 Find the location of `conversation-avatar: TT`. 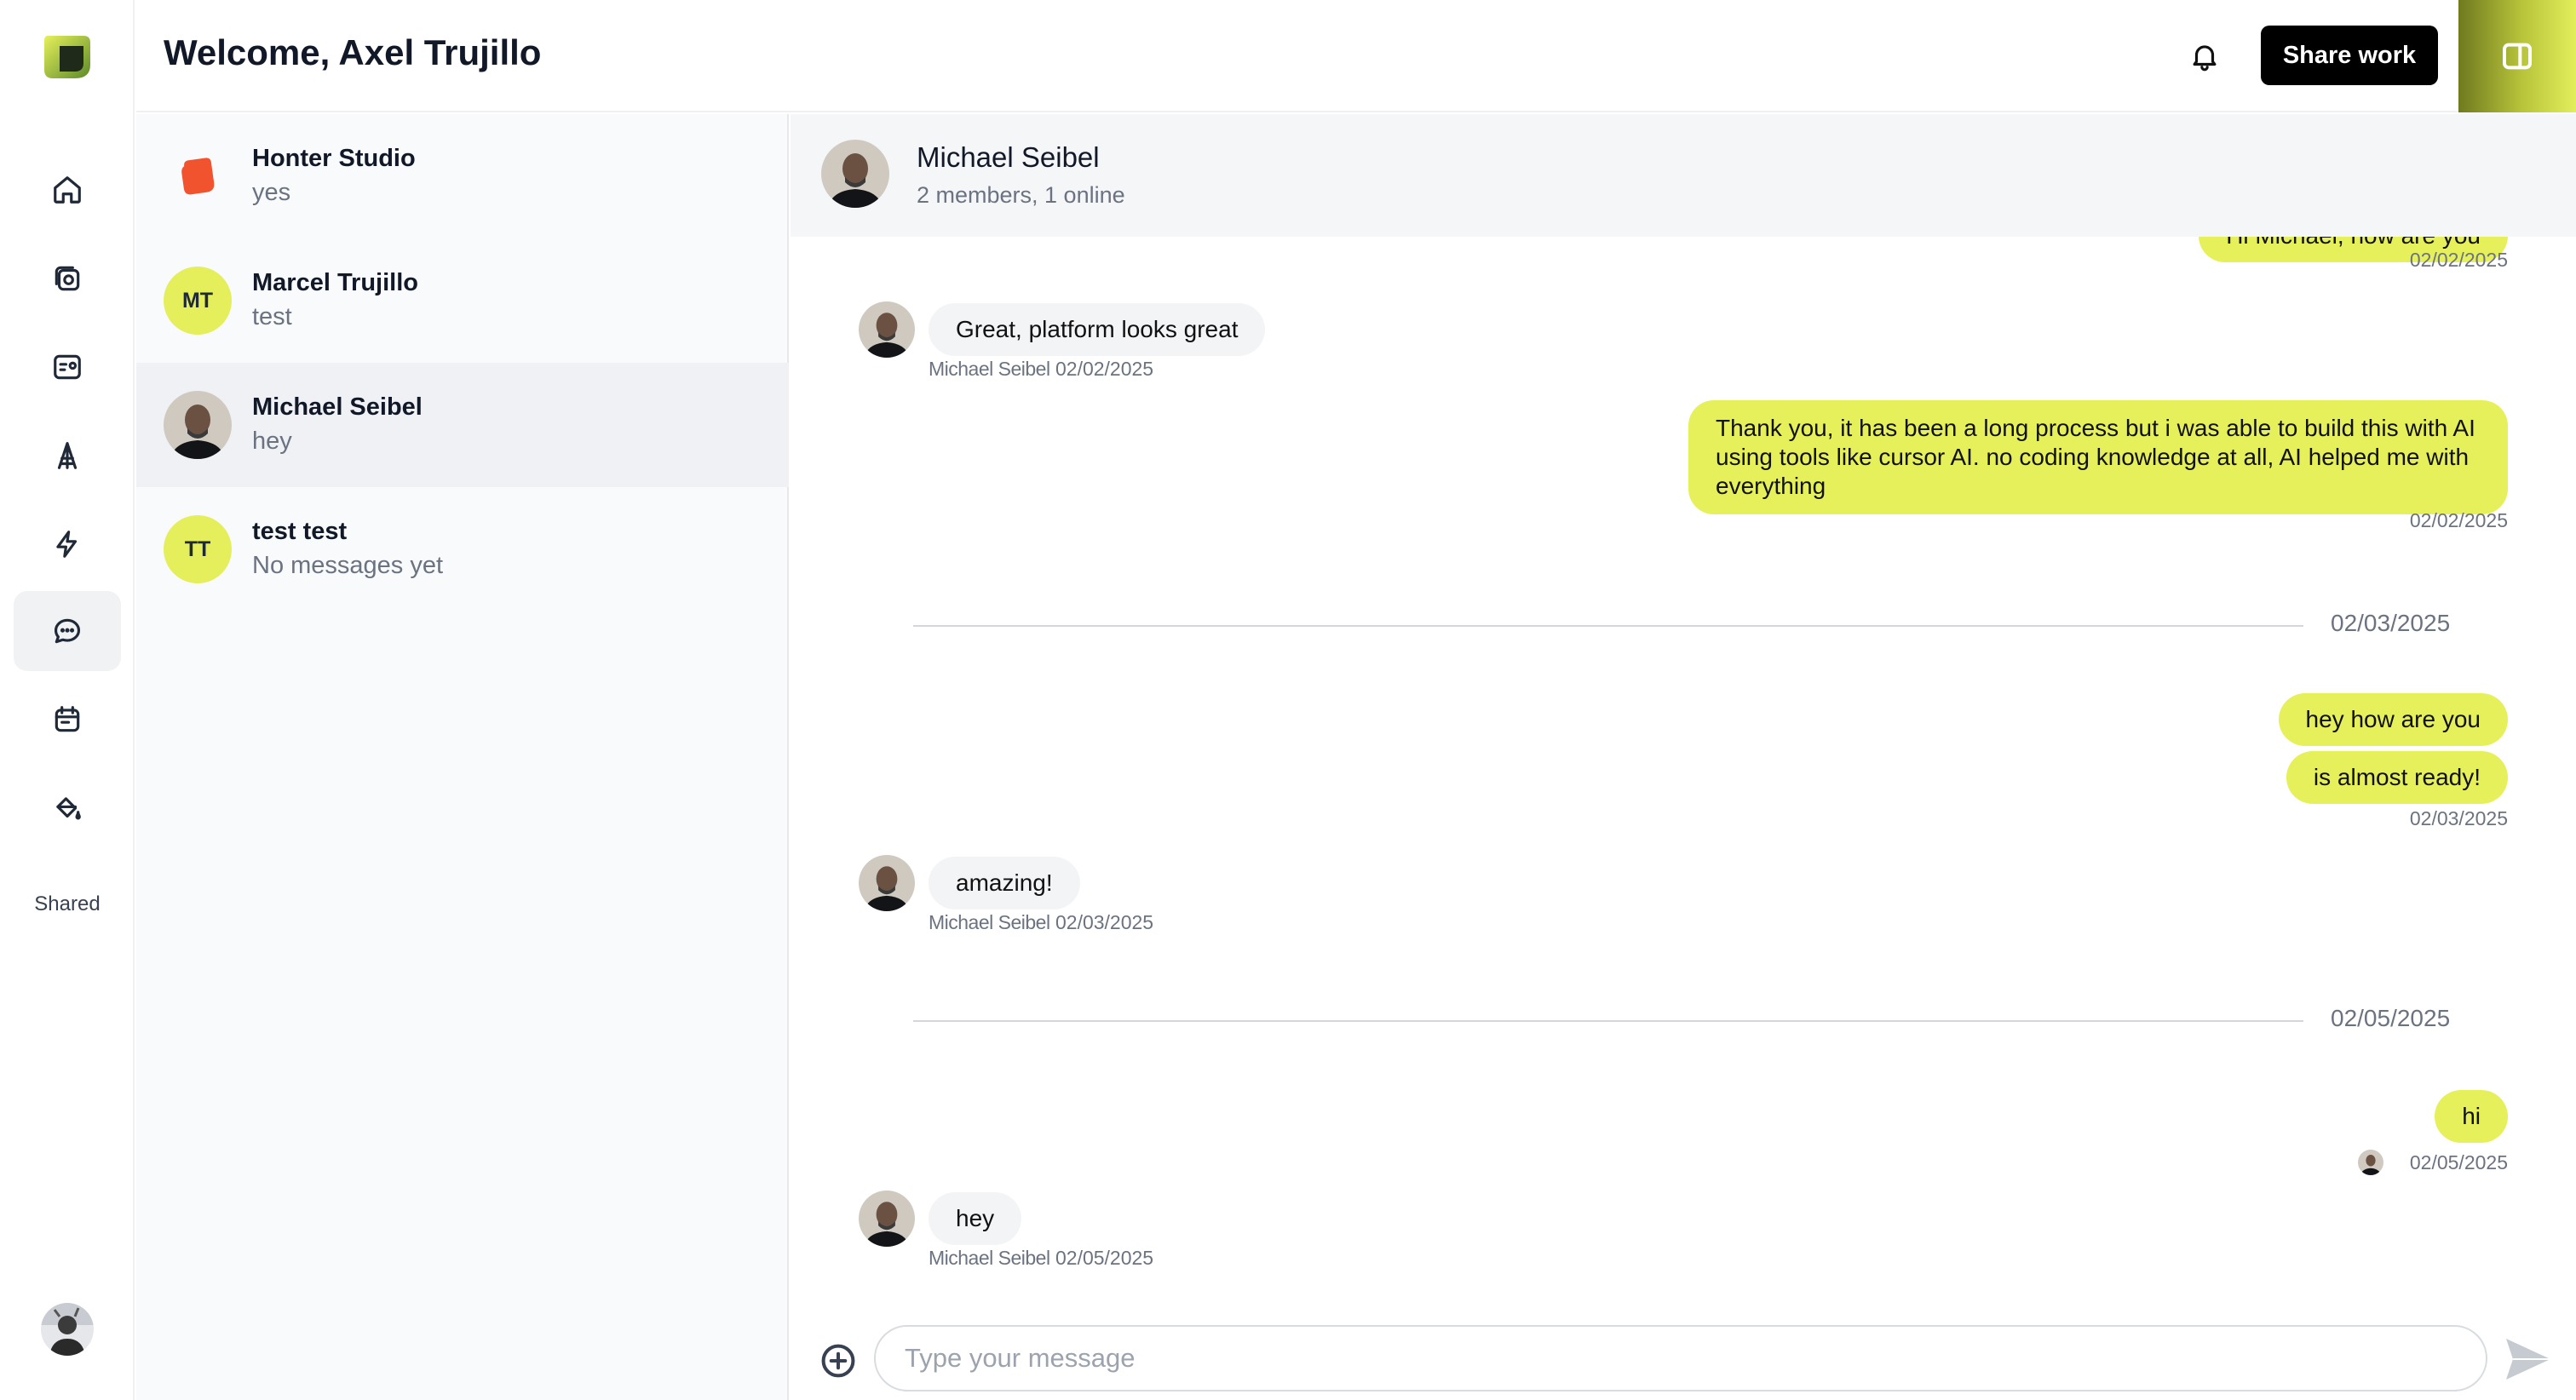

conversation-avatar: TT is located at coordinates (198, 549).